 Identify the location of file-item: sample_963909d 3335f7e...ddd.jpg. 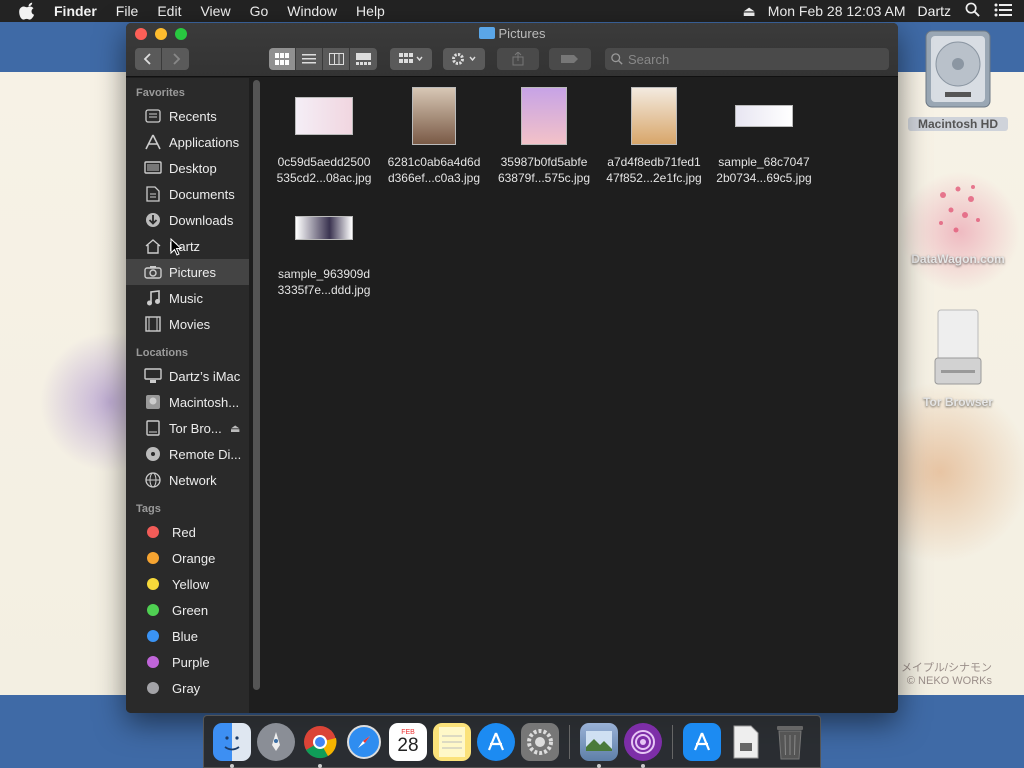
(324, 248).